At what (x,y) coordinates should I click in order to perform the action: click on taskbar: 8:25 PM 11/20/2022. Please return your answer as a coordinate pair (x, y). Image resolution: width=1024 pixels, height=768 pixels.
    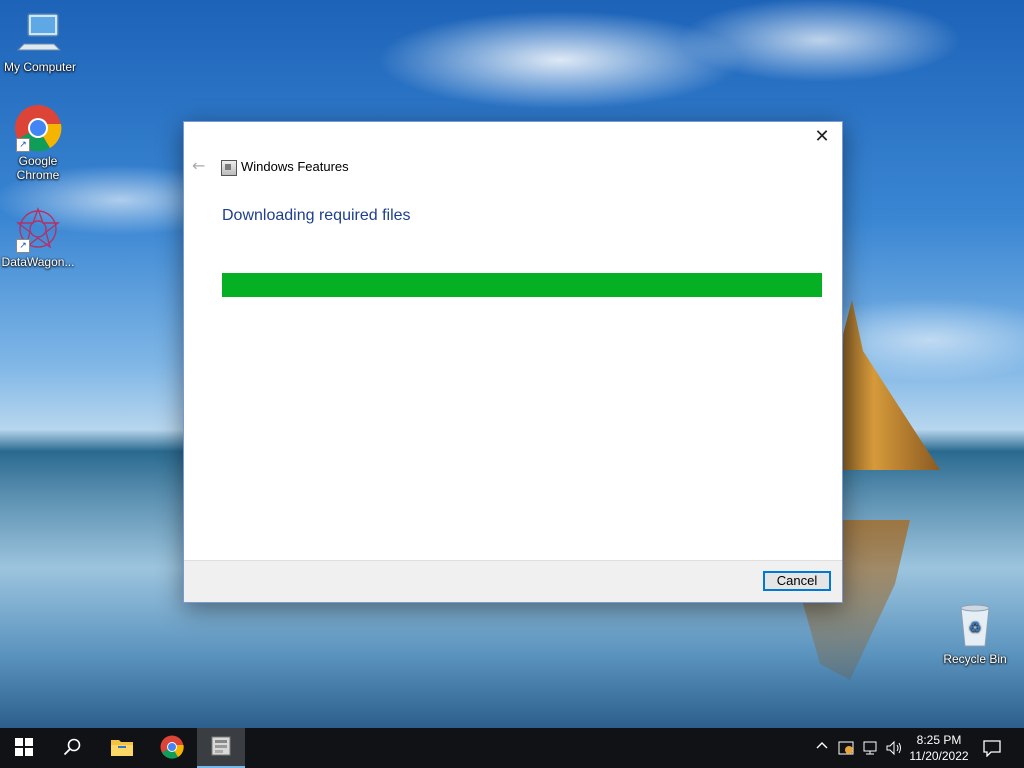
    Looking at the image, I should click on (512, 748).